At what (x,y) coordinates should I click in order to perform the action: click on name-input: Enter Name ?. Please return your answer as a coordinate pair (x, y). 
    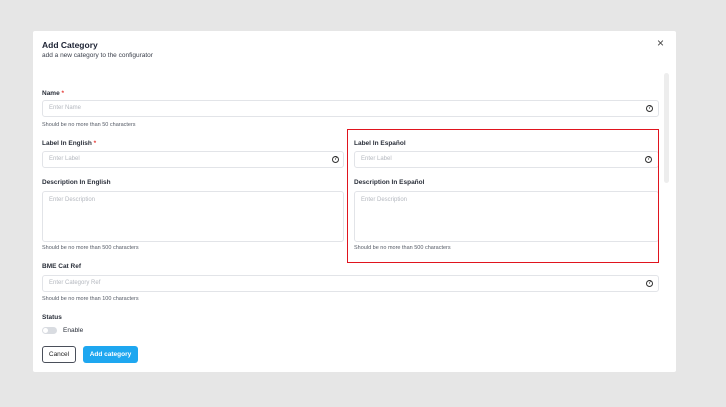
    Looking at the image, I should click on (350, 108).